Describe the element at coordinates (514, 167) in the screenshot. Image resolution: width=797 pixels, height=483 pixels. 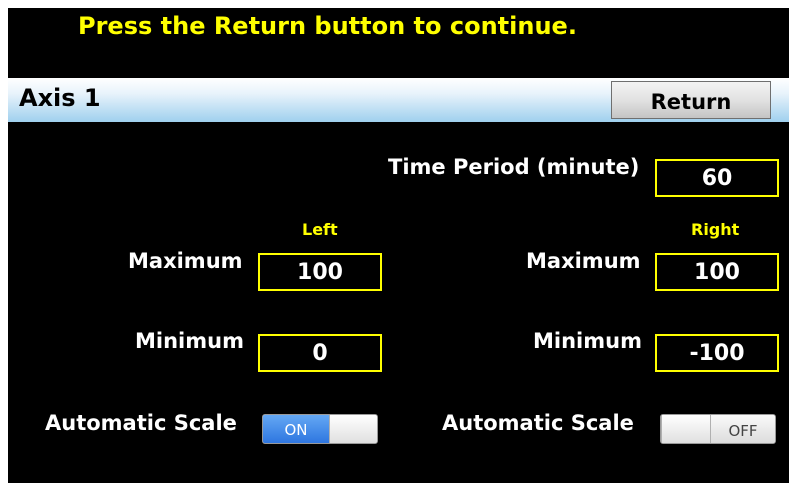
I see `time-period-label: Time Period (minute)` at that location.